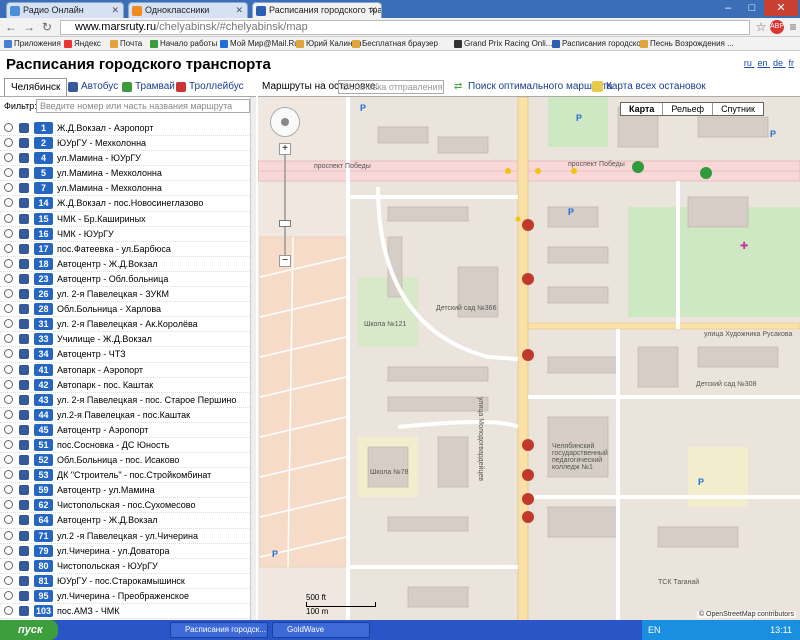  I want to click on back-icon: ←, so click(11, 27).